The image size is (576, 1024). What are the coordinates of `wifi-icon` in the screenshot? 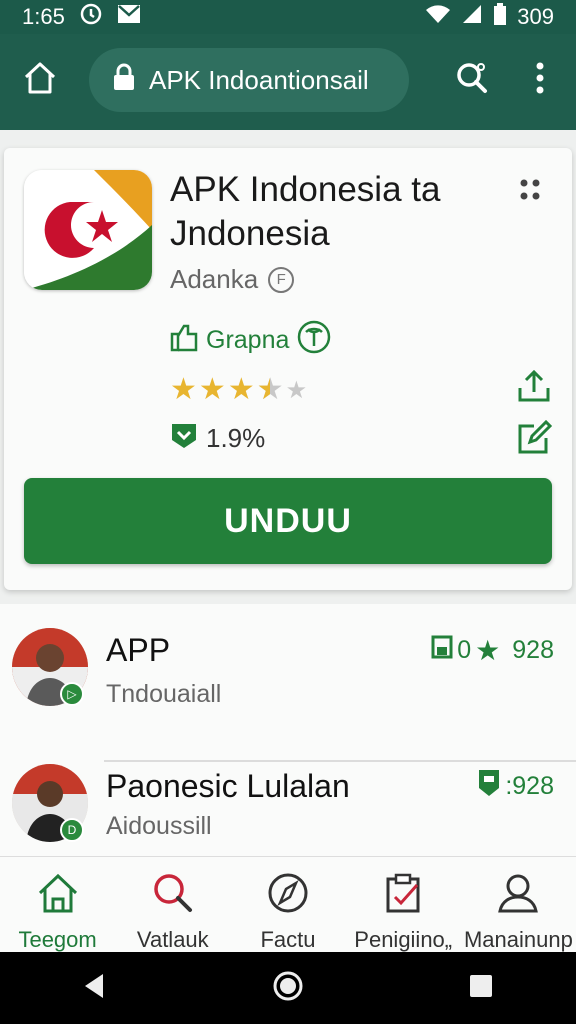 It's located at (438, 17).